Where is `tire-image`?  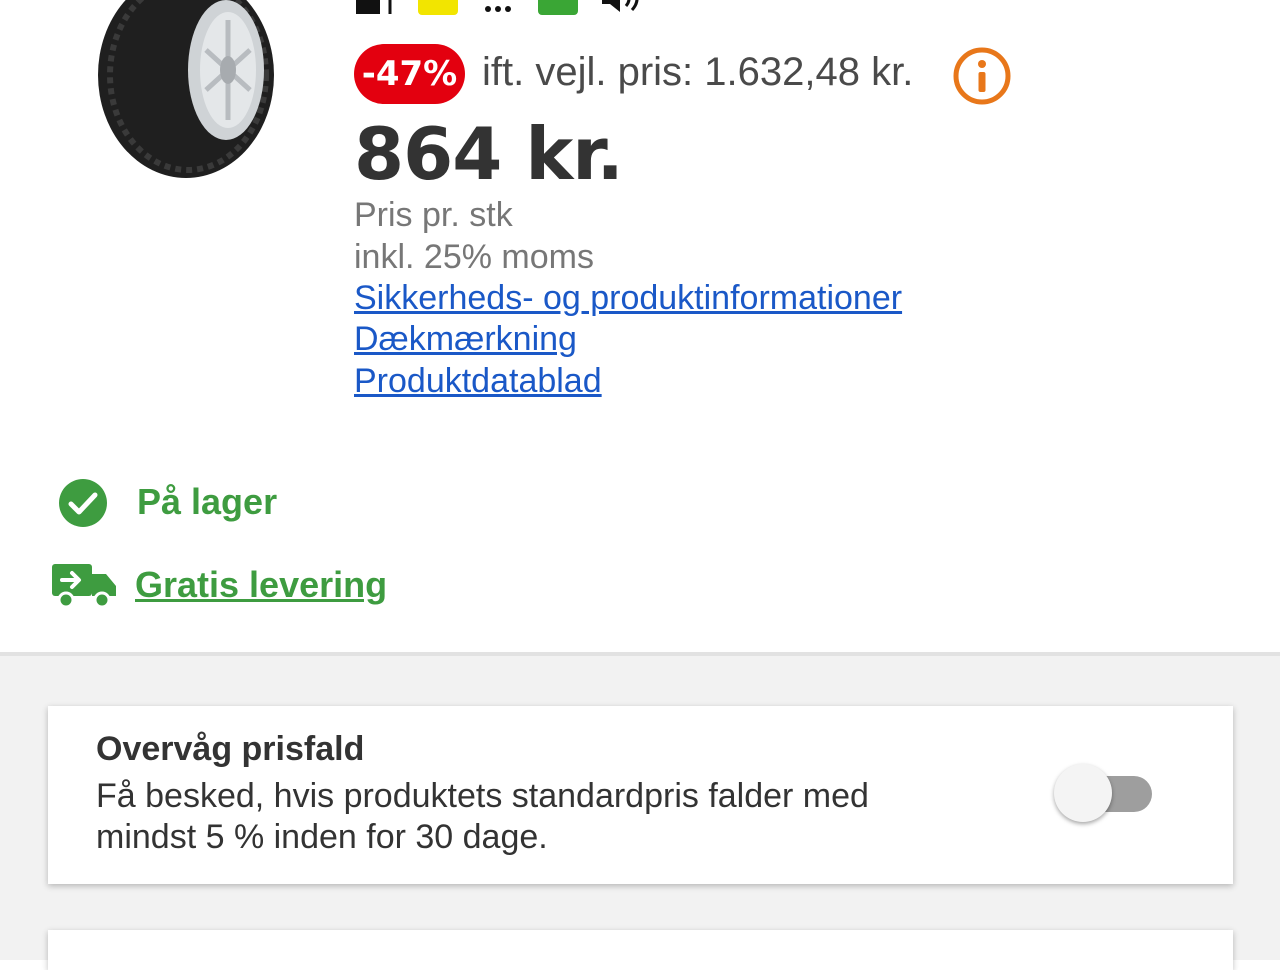
tire-image is located at coordinates (186, 89).